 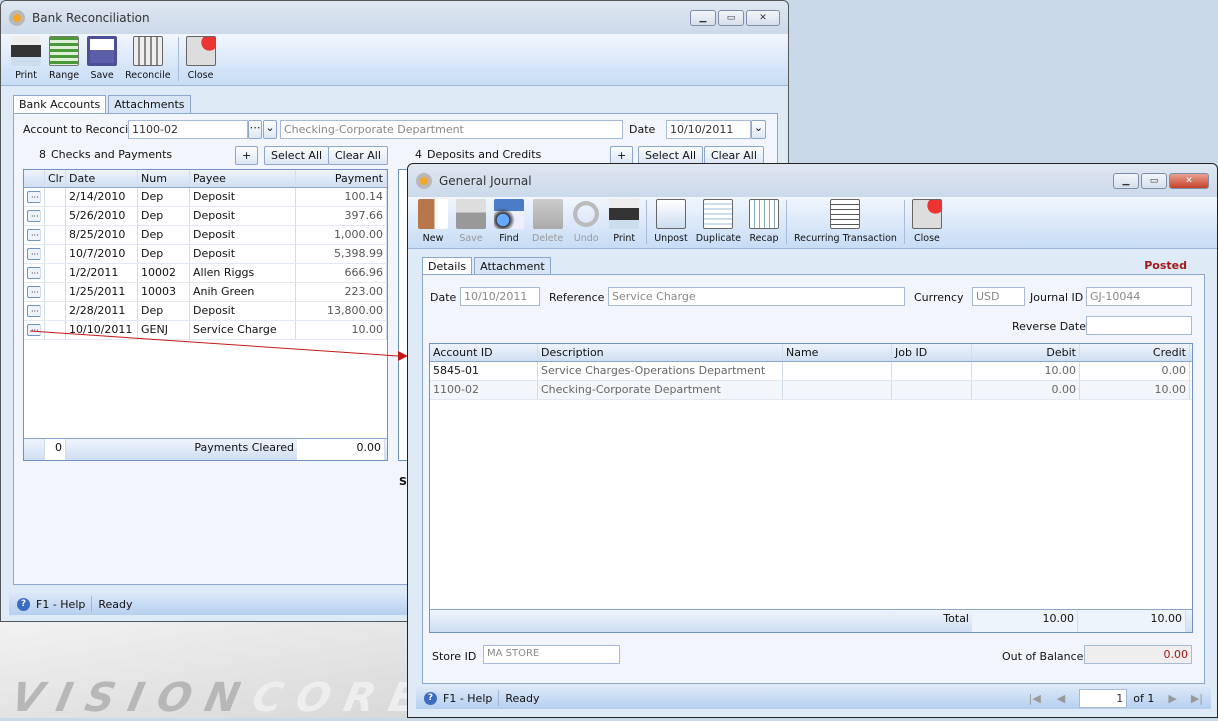 I want to click on grid-footer: 0 Payments Cleared 0.00, so click(x=205, y=449).